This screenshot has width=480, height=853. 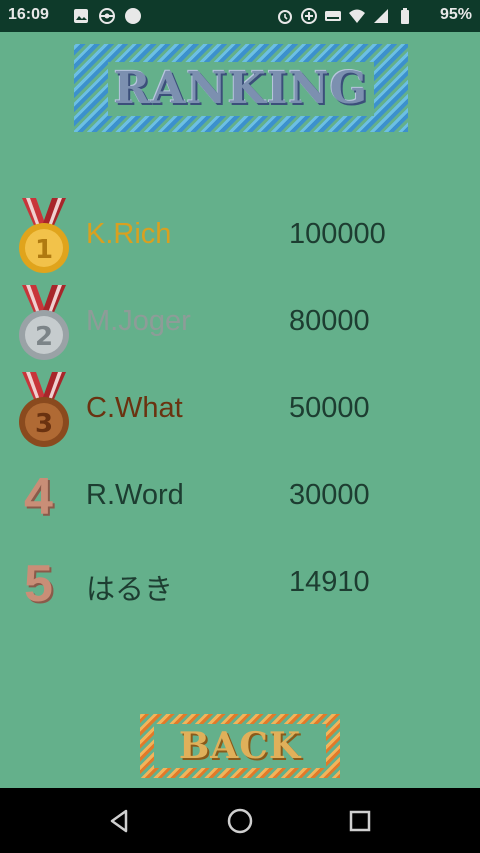 What do you see at coordinates (309, 16) in the screenshot?
I see `data-saver-icon` at bounding box center [309, 16].